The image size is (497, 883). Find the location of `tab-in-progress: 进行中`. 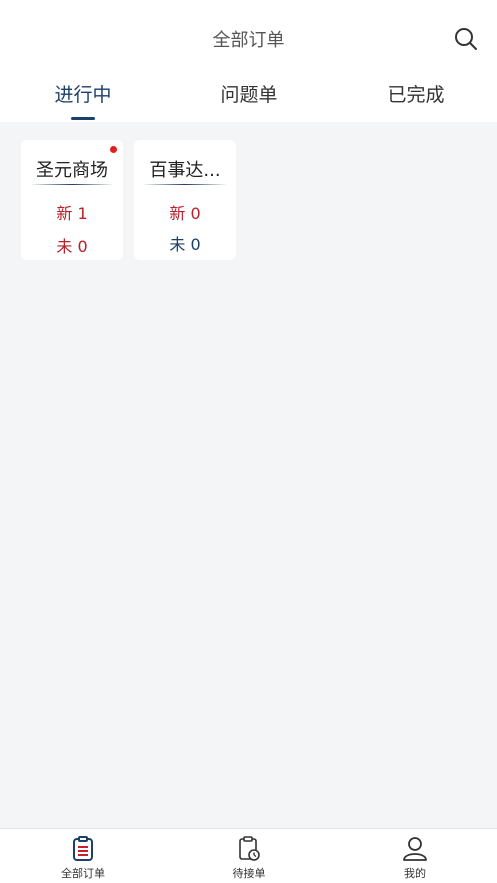

tab-in-progress: 进行中 is located at coordinates (83, 100).